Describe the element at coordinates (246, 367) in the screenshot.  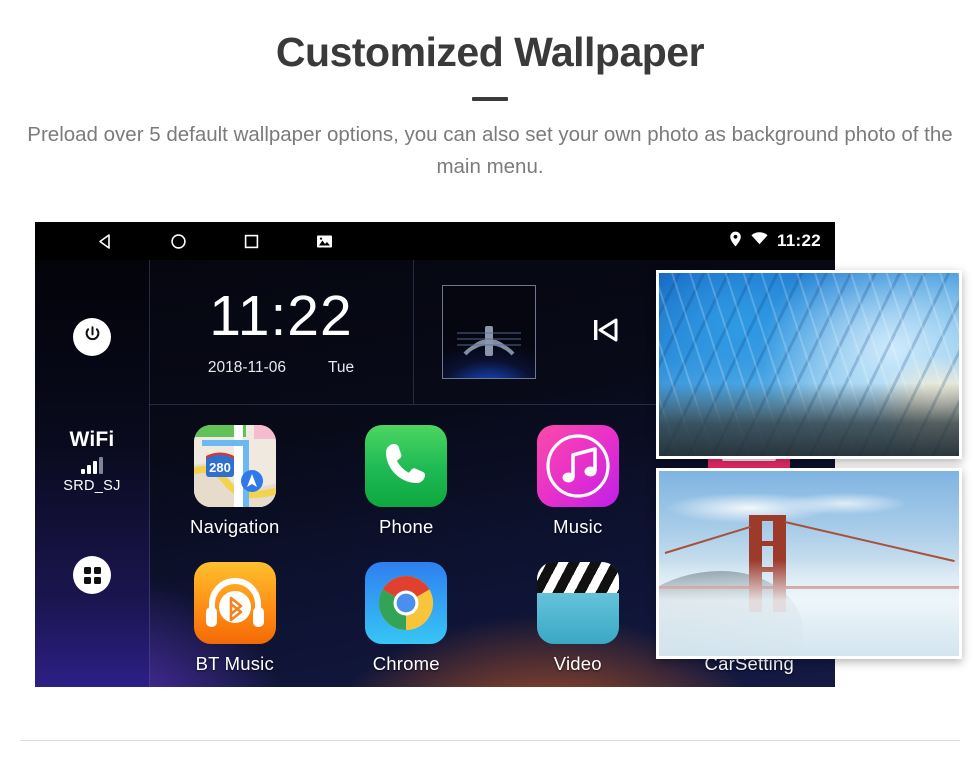
I see `clock-date: 2018-11-06` at that location.